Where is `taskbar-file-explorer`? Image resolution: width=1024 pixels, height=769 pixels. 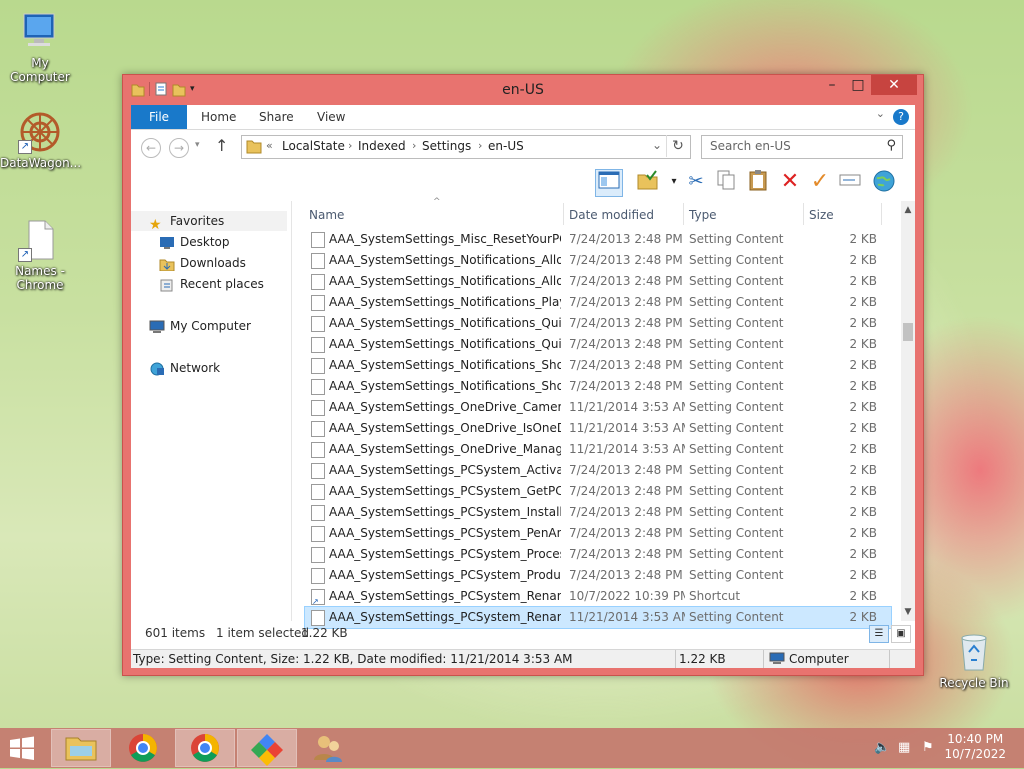
taskbar-file-explorer is located at coordinates (81, 748).